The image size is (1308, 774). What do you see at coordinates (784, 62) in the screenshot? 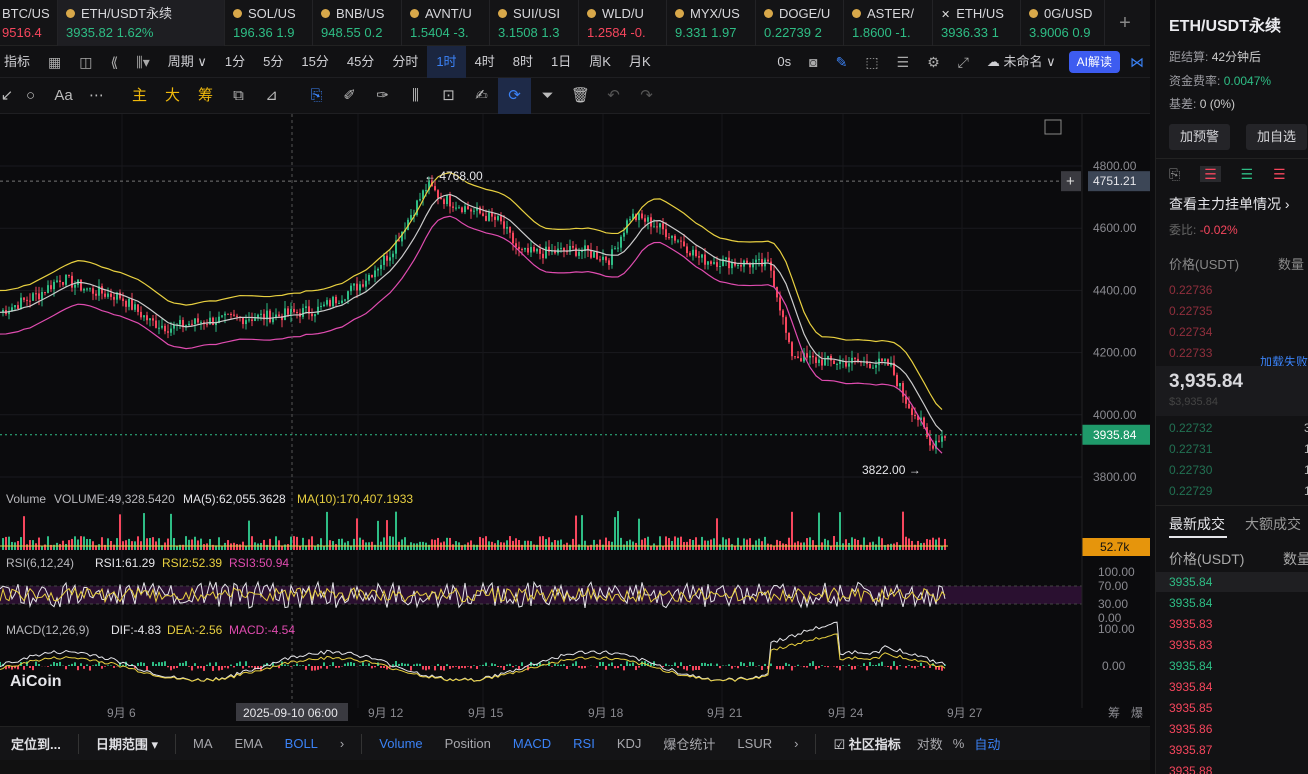
I see `refresh-seconds: 0s` at bounding box center [784, 62].